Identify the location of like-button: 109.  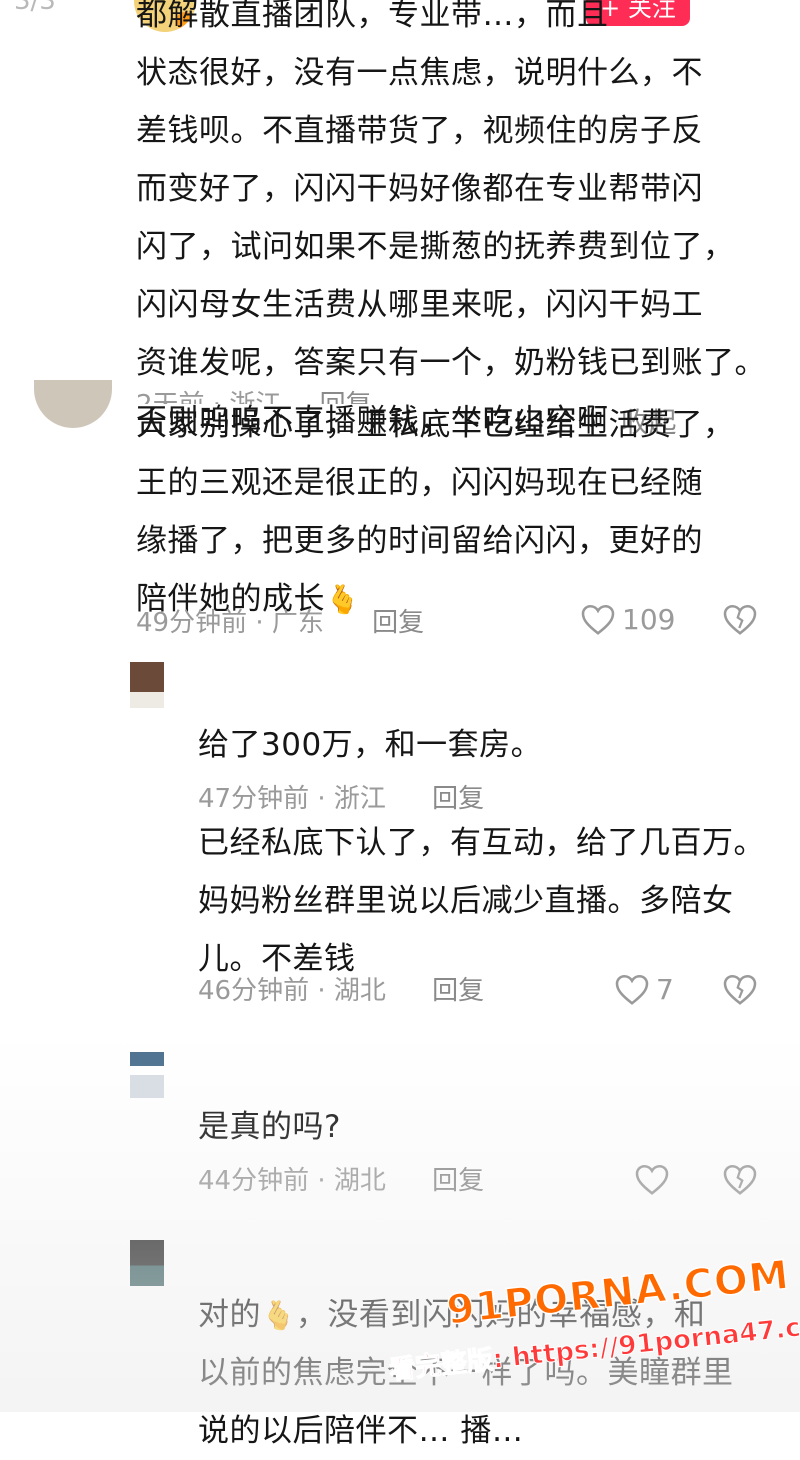
(627, 619).